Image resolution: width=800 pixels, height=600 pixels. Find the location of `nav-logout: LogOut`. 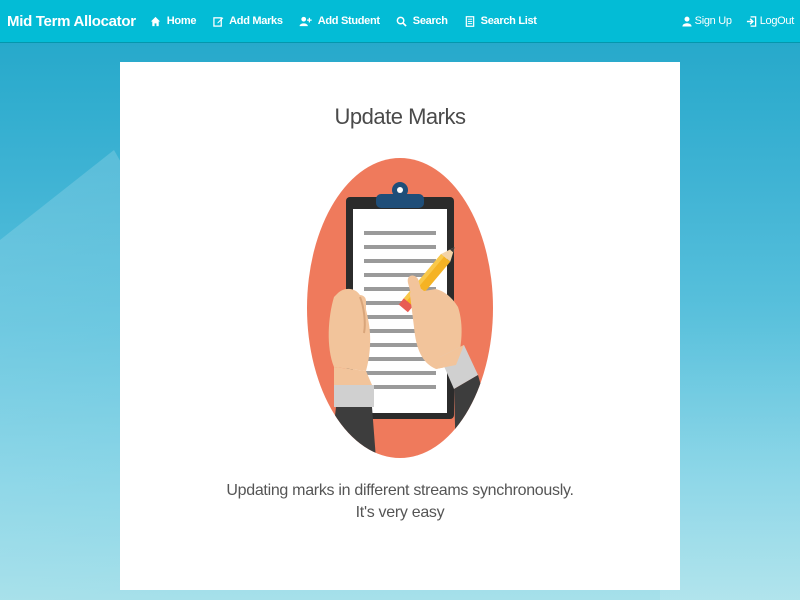

nav-logout: LogOut is located at coordinates (770, 21).